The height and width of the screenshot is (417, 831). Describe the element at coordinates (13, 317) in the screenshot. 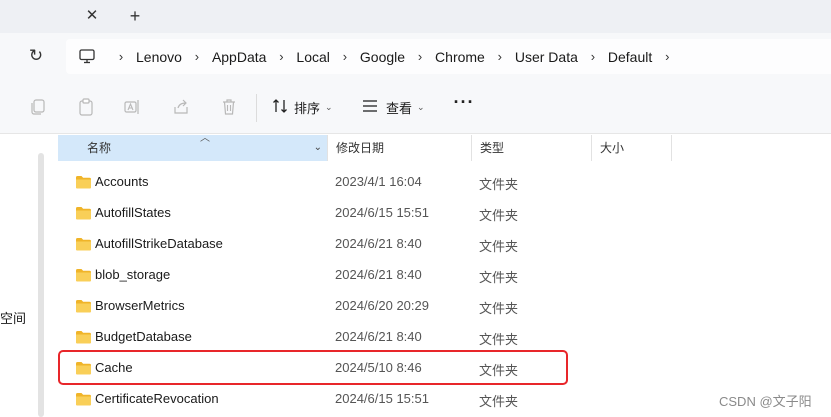

I see `nav-item-label: 空间` at that location.